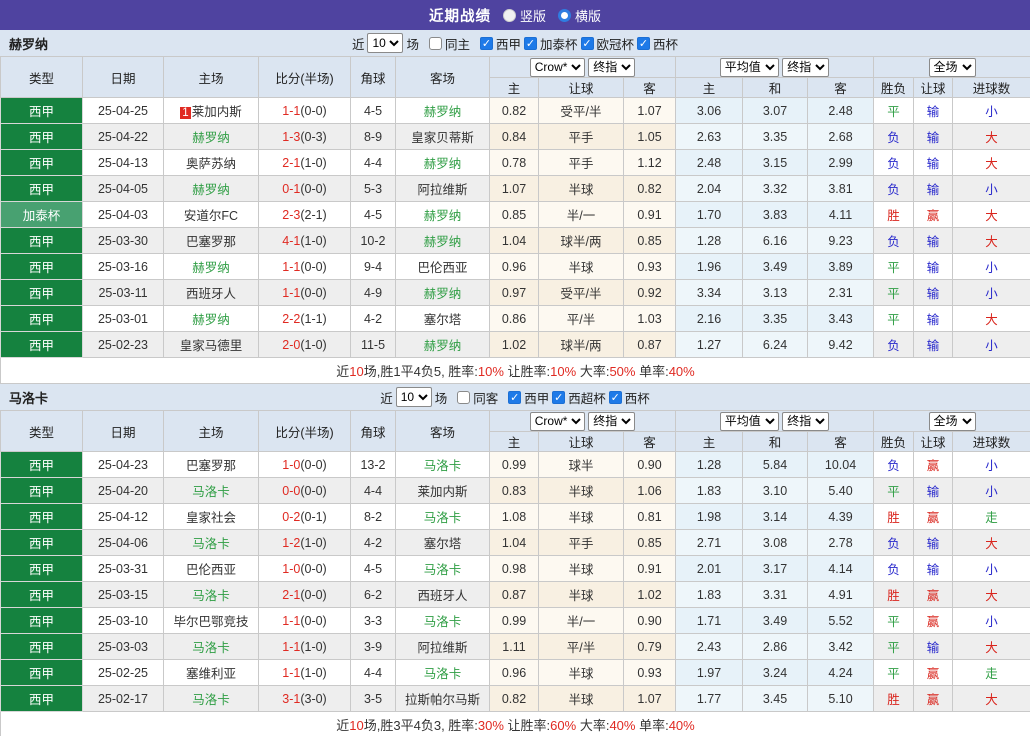 The image size is (1030, 736). What do you see at coordinates (304, 490) in the screenshot?
I see `score-cell: 0-0(0-0)` at bounding box center [304, 490].